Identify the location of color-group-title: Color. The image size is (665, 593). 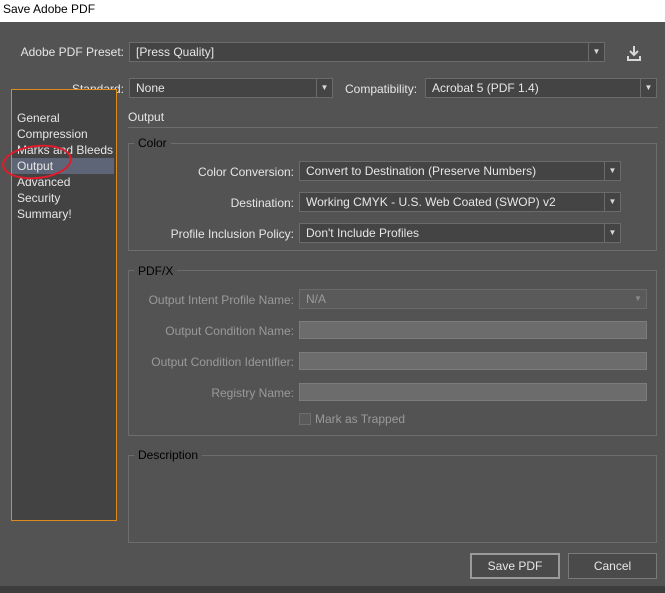
(152, 143).